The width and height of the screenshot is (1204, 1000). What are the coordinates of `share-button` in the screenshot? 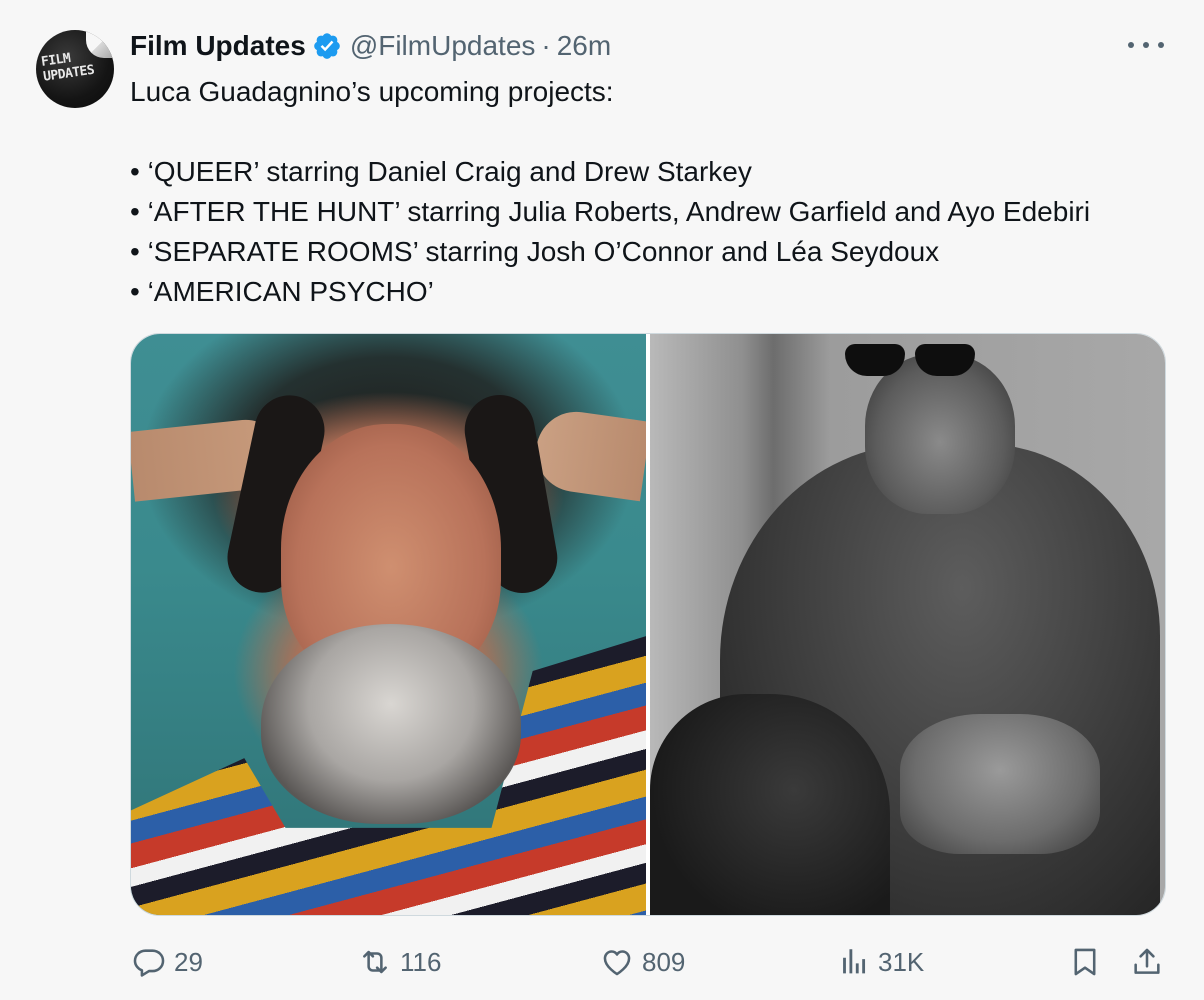 It's located at (1147, 962).